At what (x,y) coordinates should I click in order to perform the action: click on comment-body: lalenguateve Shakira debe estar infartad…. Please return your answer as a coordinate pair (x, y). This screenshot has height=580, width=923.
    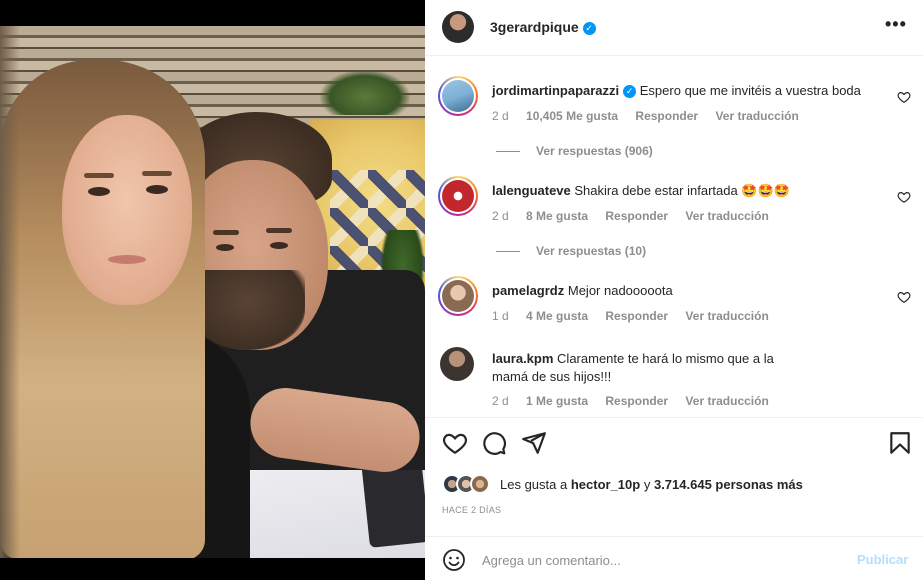
    Looking at the image, I should click on (692, 191).